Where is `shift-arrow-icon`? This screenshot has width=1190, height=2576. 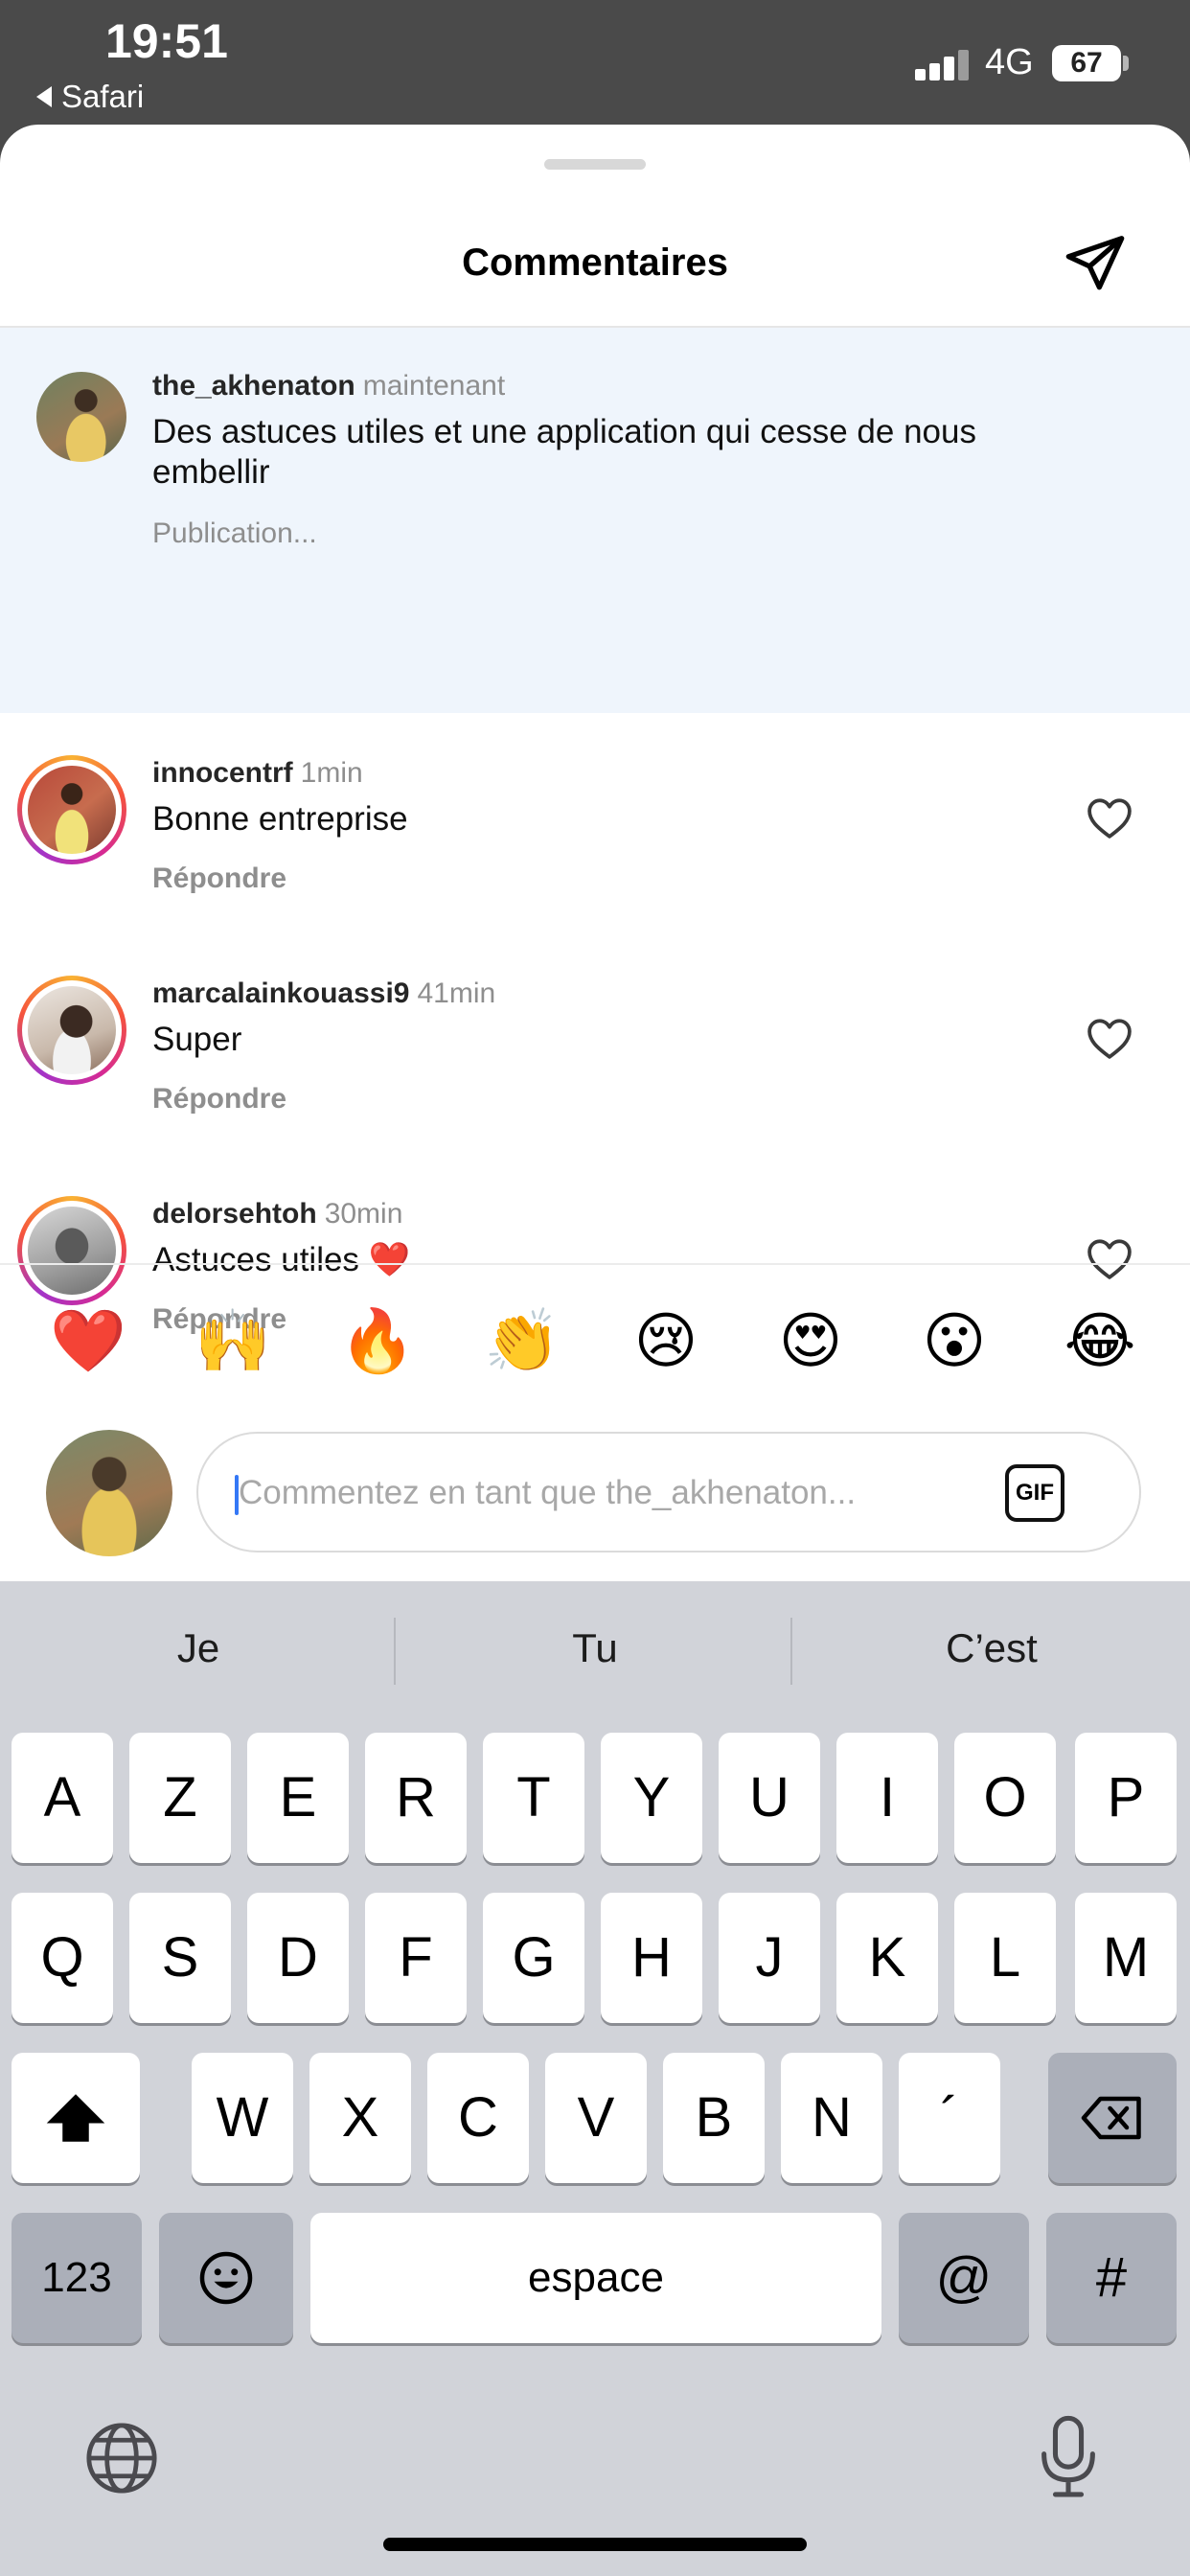
shift-arrow-icon is located at coordinates (76, 2118).